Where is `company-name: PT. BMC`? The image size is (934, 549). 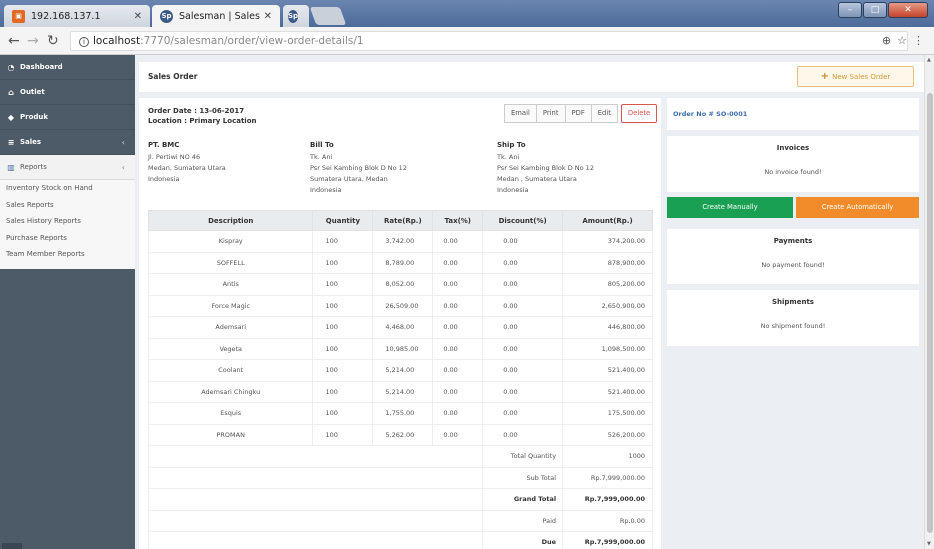 company-name: PT. BMC is located at coordinates (164, 145).